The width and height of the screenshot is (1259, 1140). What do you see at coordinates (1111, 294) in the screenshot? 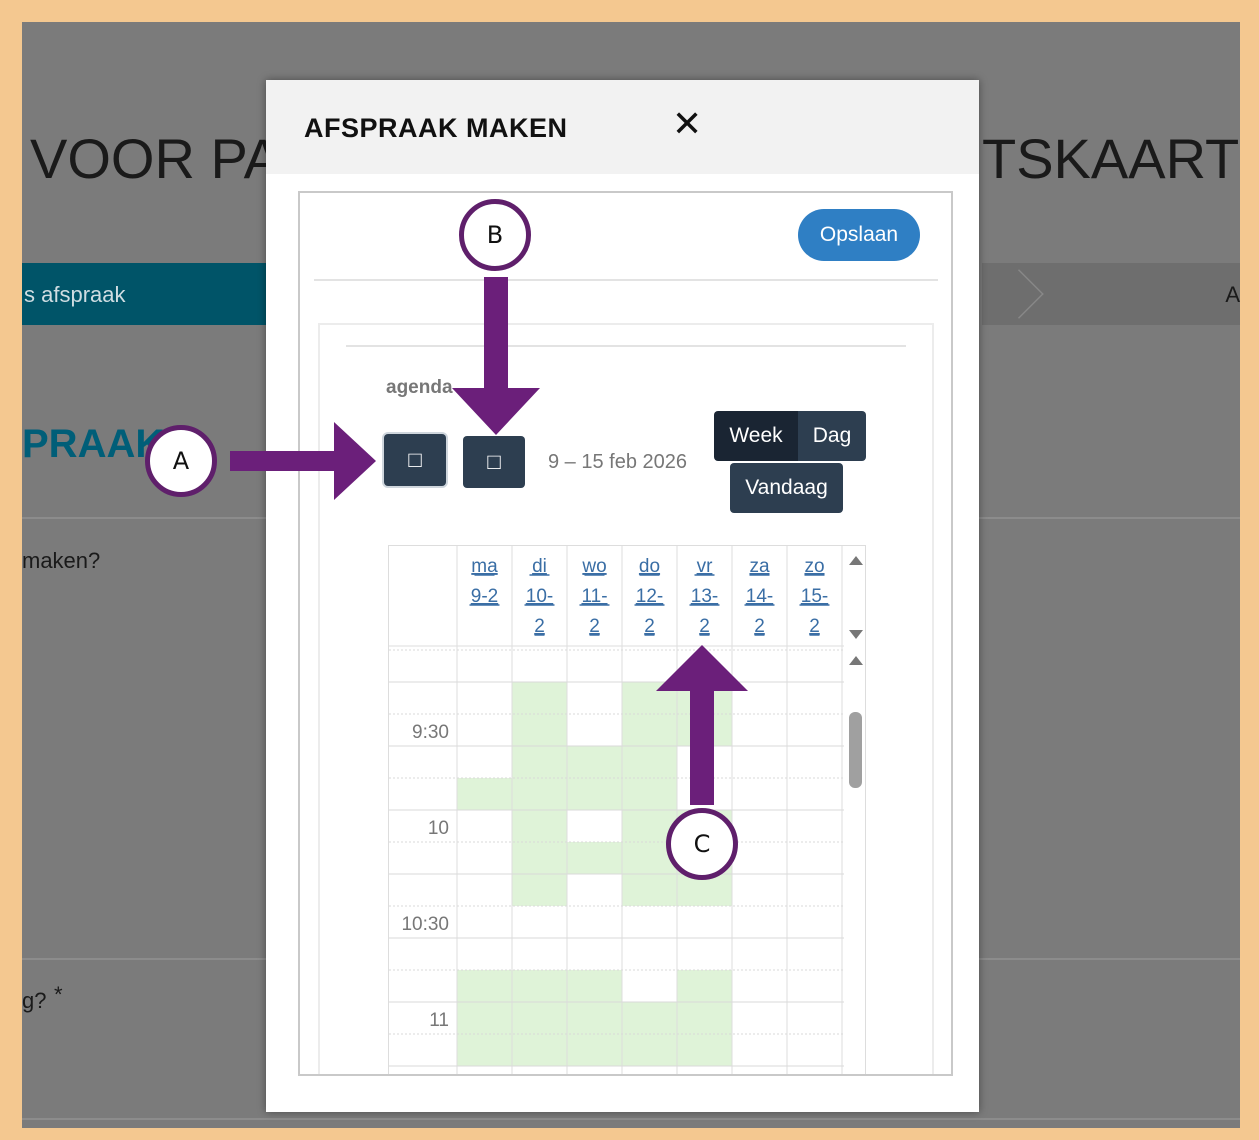
I see `breadcrumb-step-next: A` at bounding box center [1111, 294].